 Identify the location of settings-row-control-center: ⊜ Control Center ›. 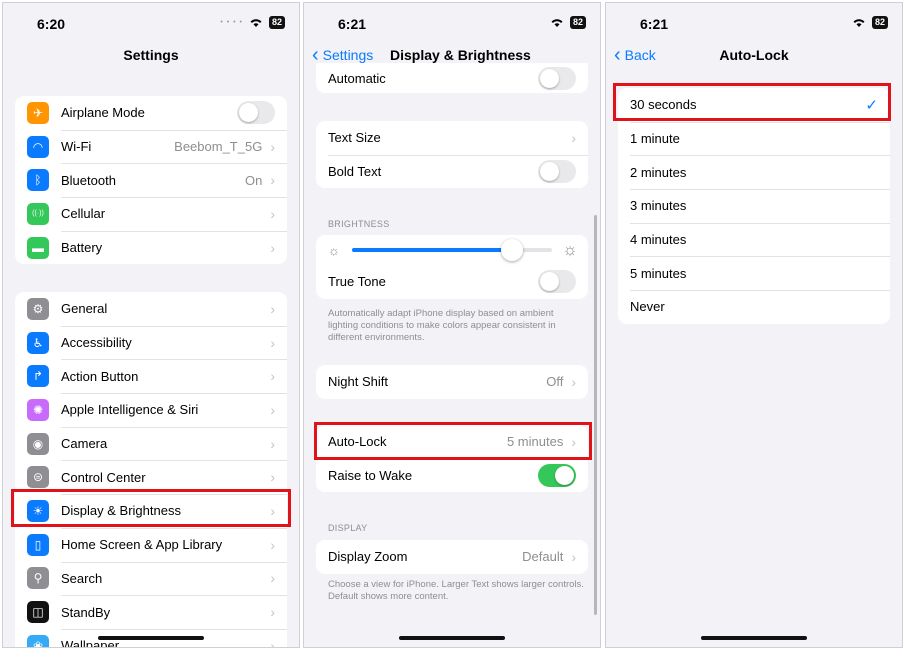
(151, 477).